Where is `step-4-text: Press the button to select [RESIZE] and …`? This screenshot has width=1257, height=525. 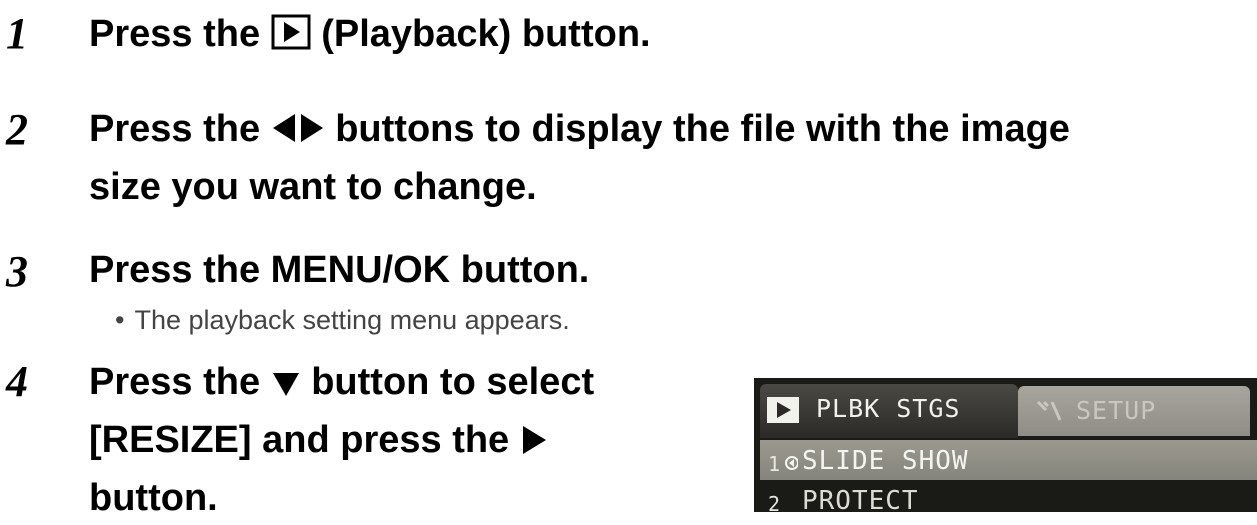 step-4-text: Press the button to select [RESIZE] and … is located at coordinates (341, 440).